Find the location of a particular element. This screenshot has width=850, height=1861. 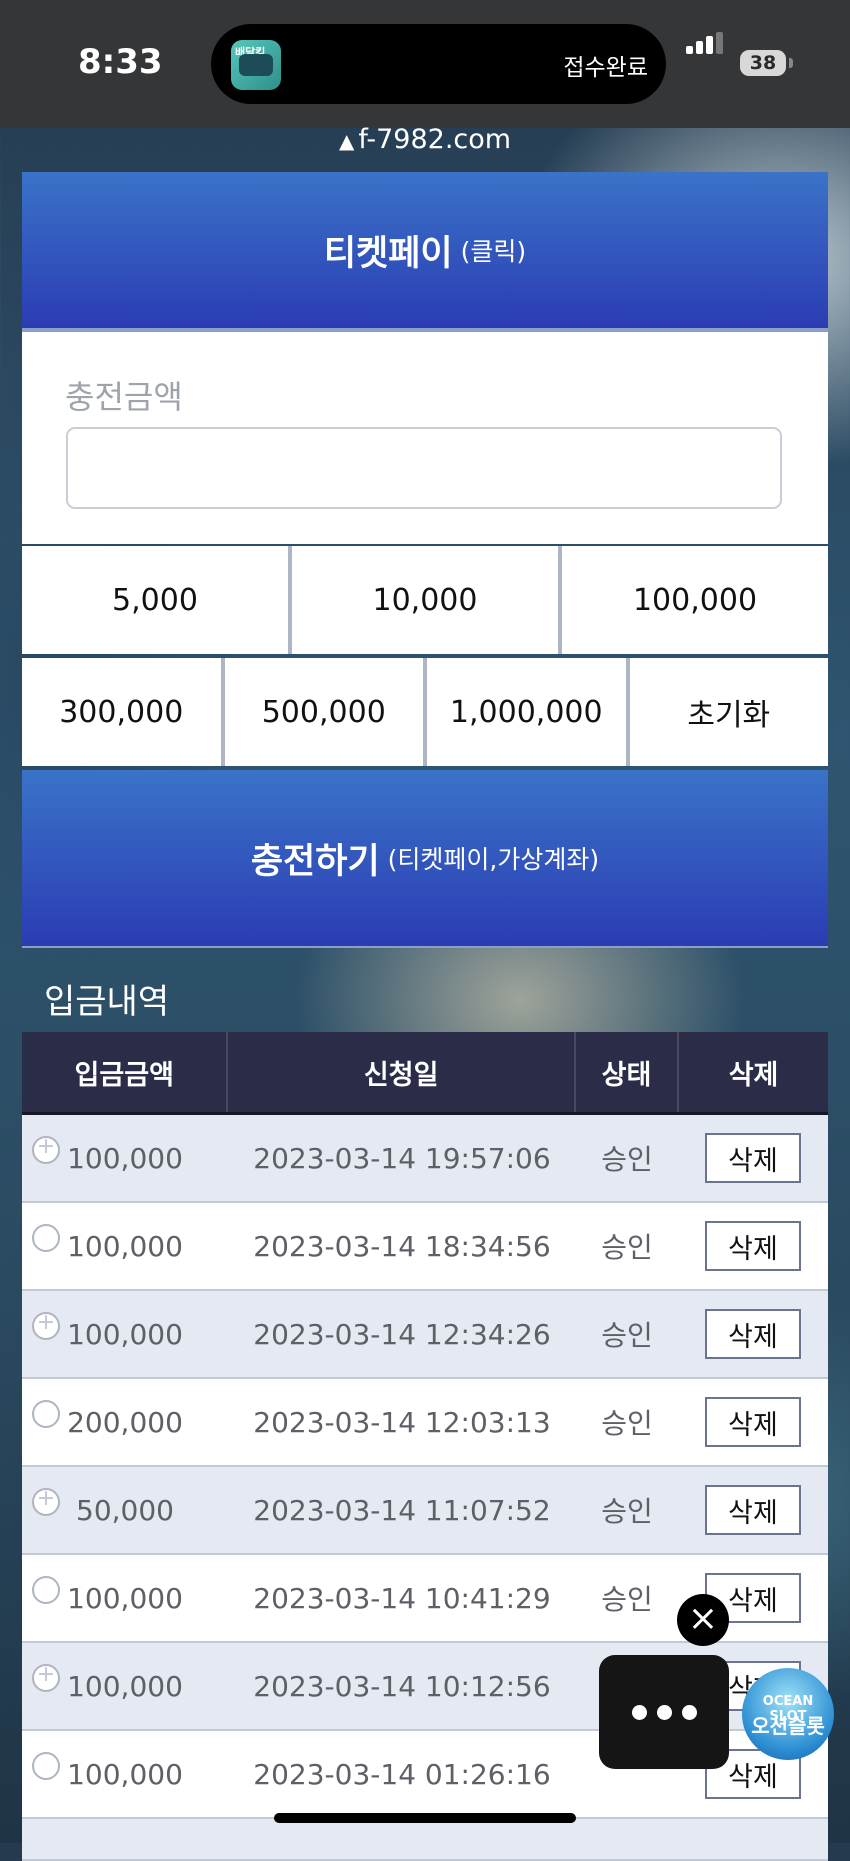

table-header: 입금금액 신청일 상태 삭제 is located at coordinates (425, 1073).